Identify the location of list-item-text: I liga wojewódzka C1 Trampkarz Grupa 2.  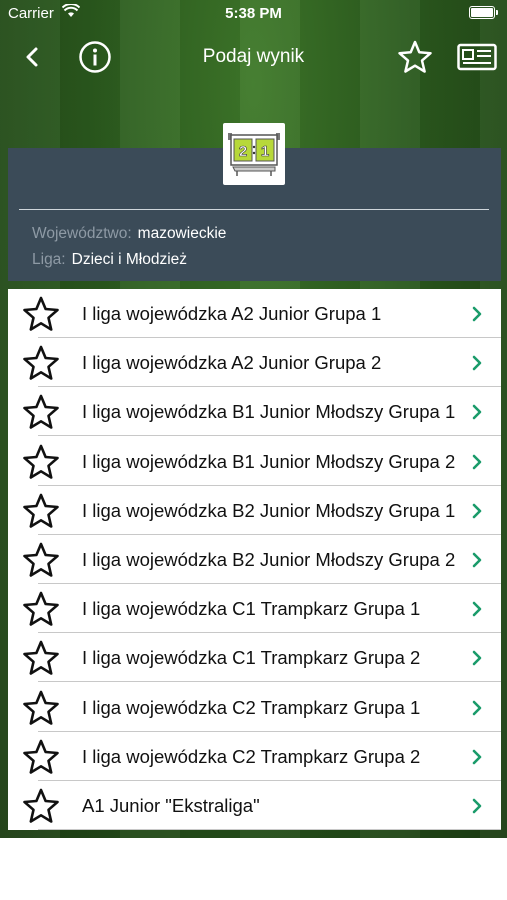
(251, 658).